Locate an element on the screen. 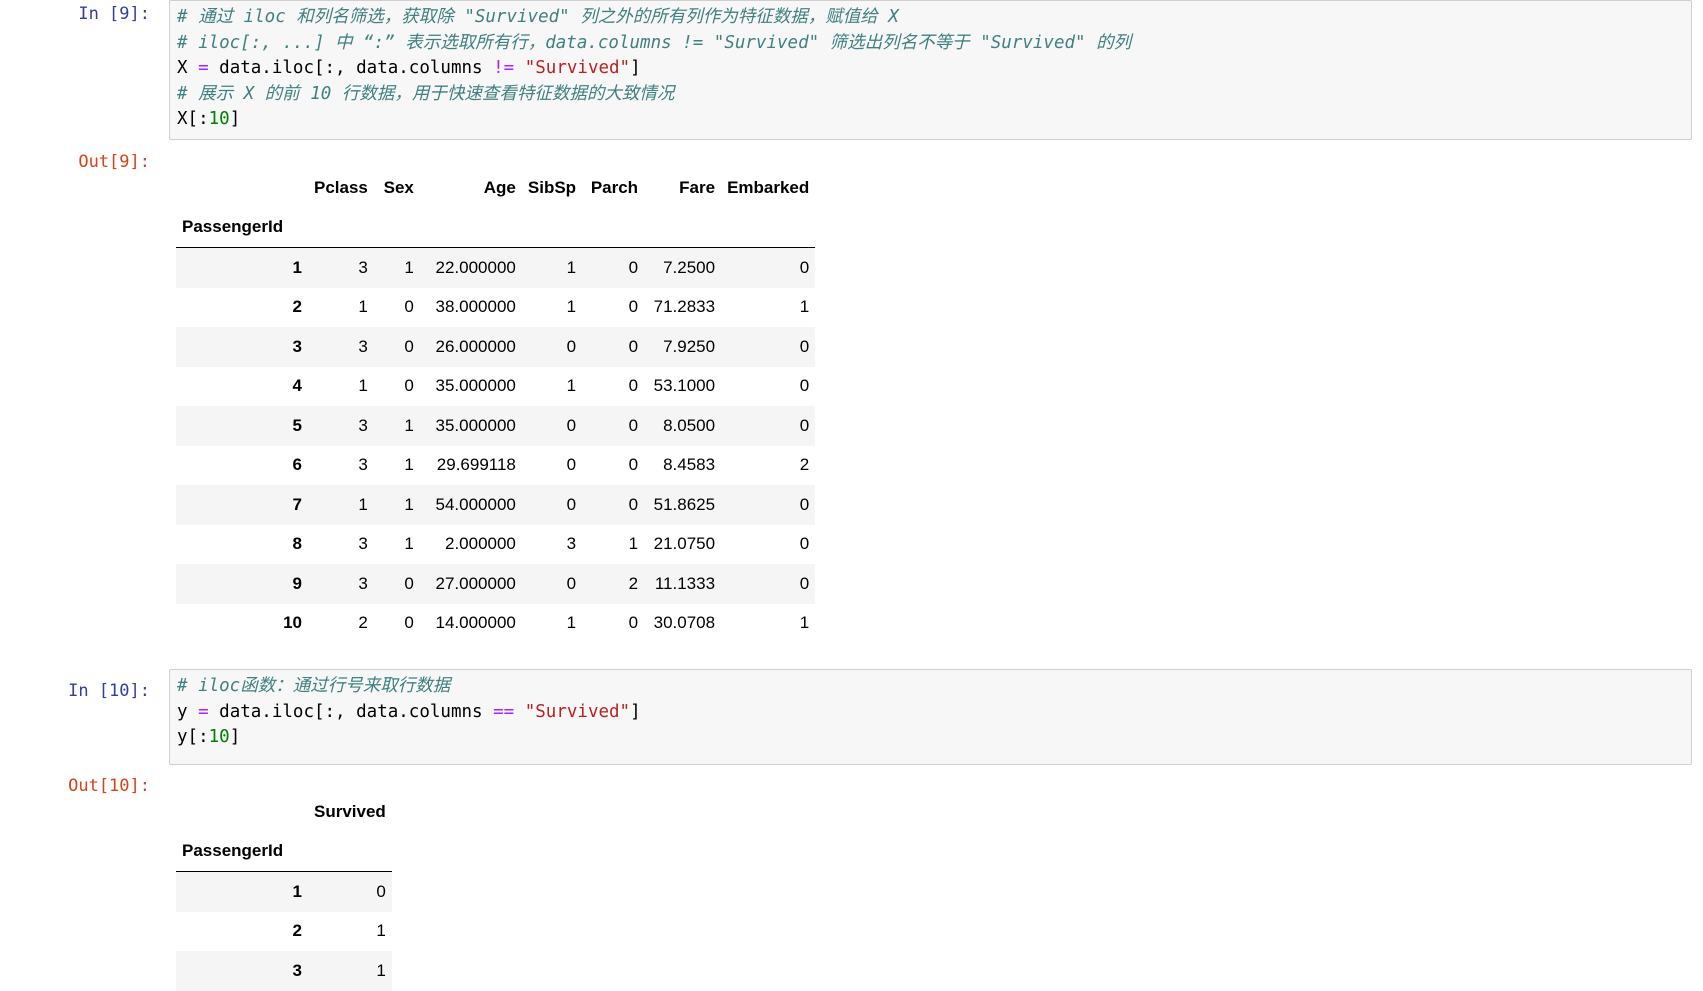 Image resolution: width=1703 pixels, height=991 pixels. column-header: Survived is located at coordinates (350, 811).